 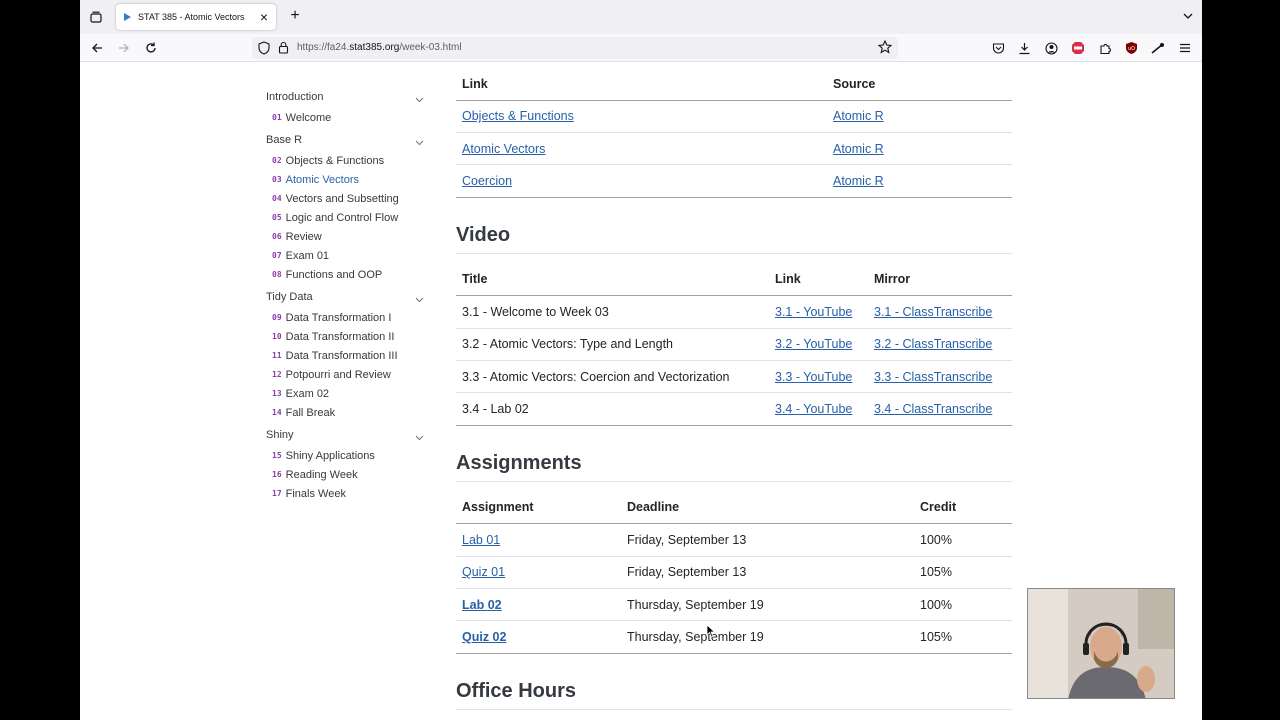 What do you see at coordinates (963, 540) in the screenshot?
I see `assignment-credit: 100%` at bounding box center [963, 540].